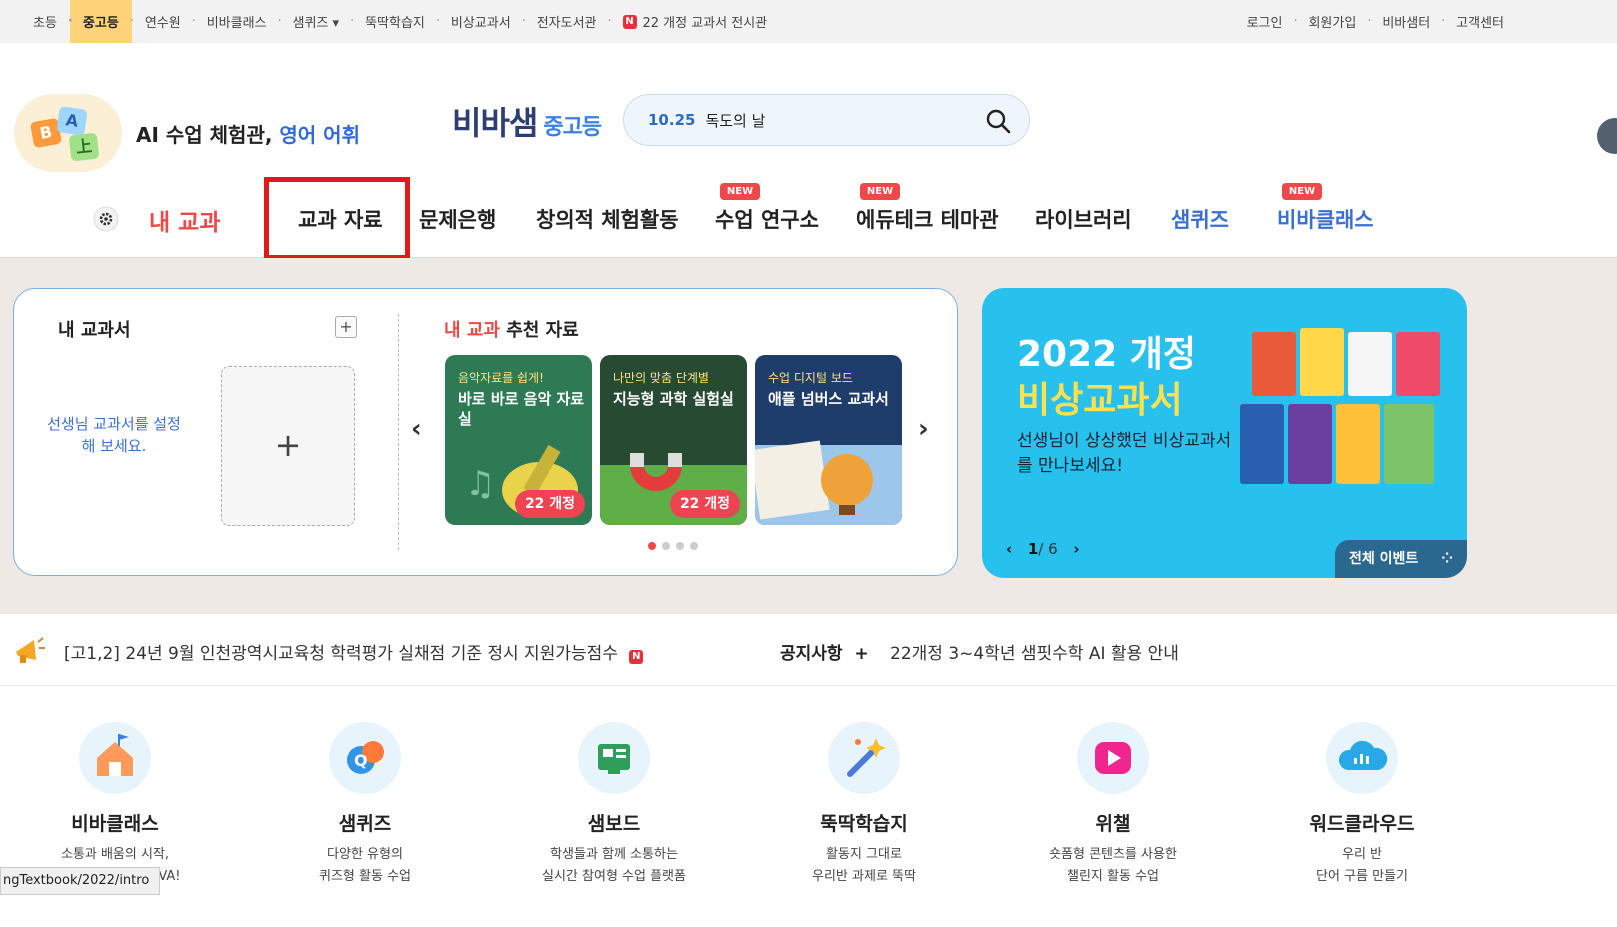 The width and height of the screenshot is (1617, 927). Describe the element at coordinates (1009, 549) in the screenshot. I see `pager-prev-icon: ‹` at that location.